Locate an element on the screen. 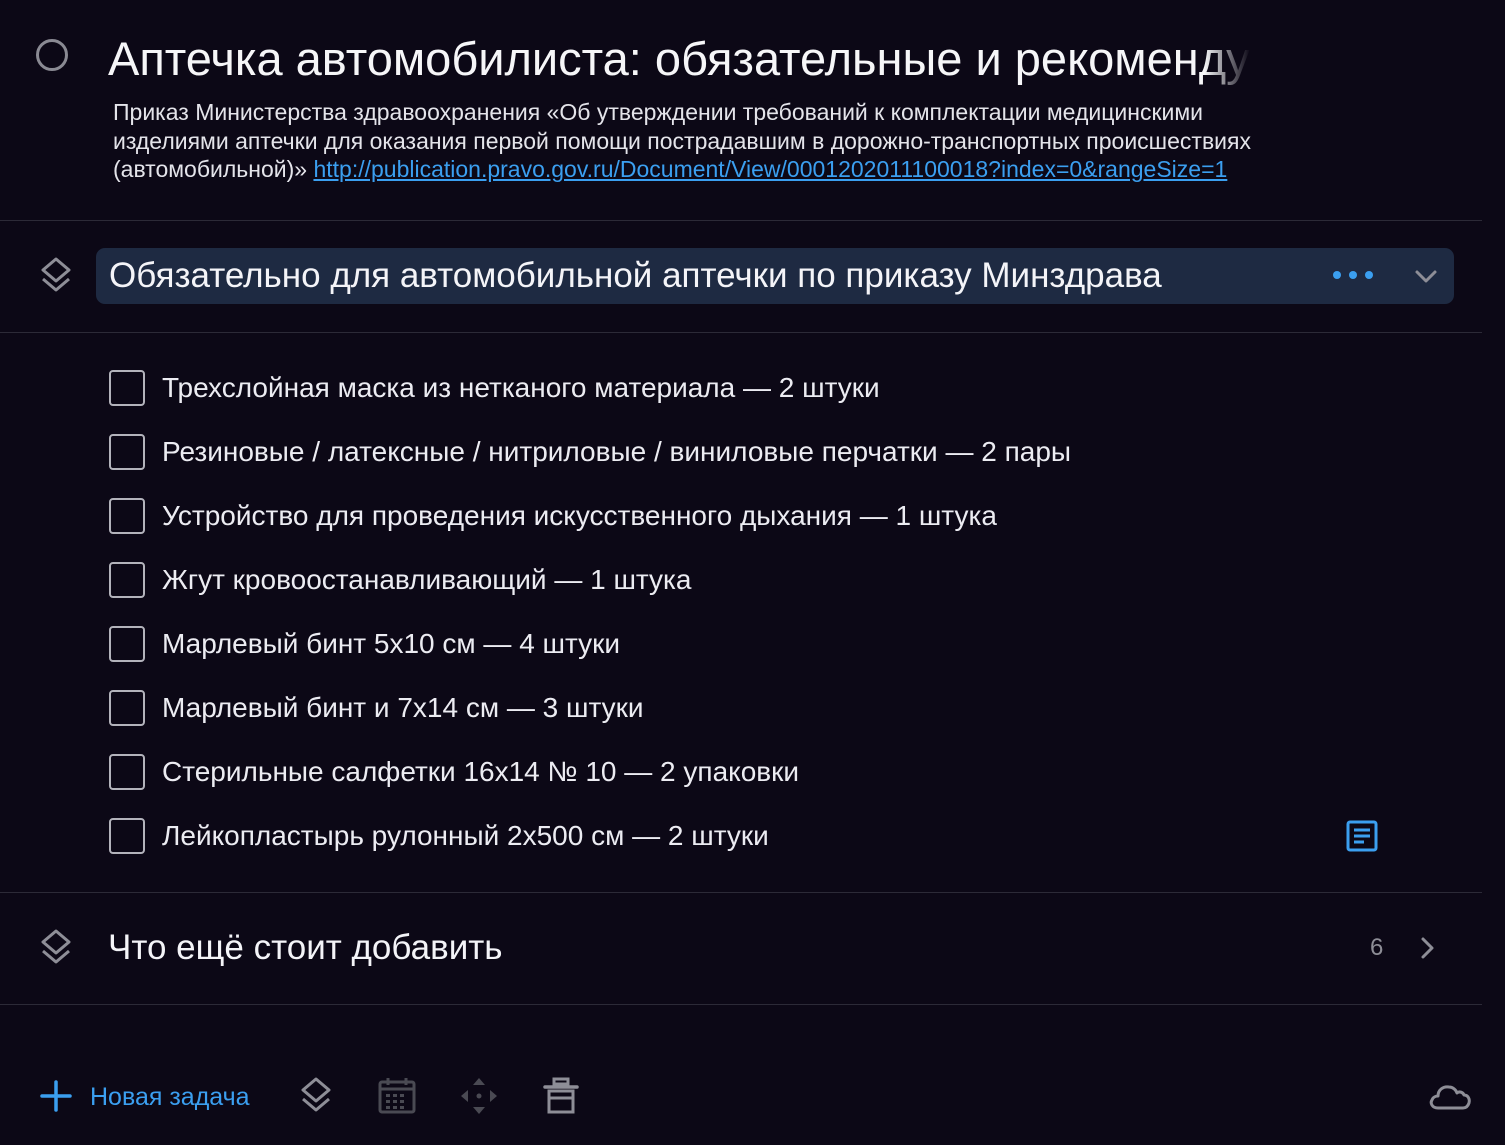 The image size is (1505, 1145). more-icon is located at coordinates (1353, 275).